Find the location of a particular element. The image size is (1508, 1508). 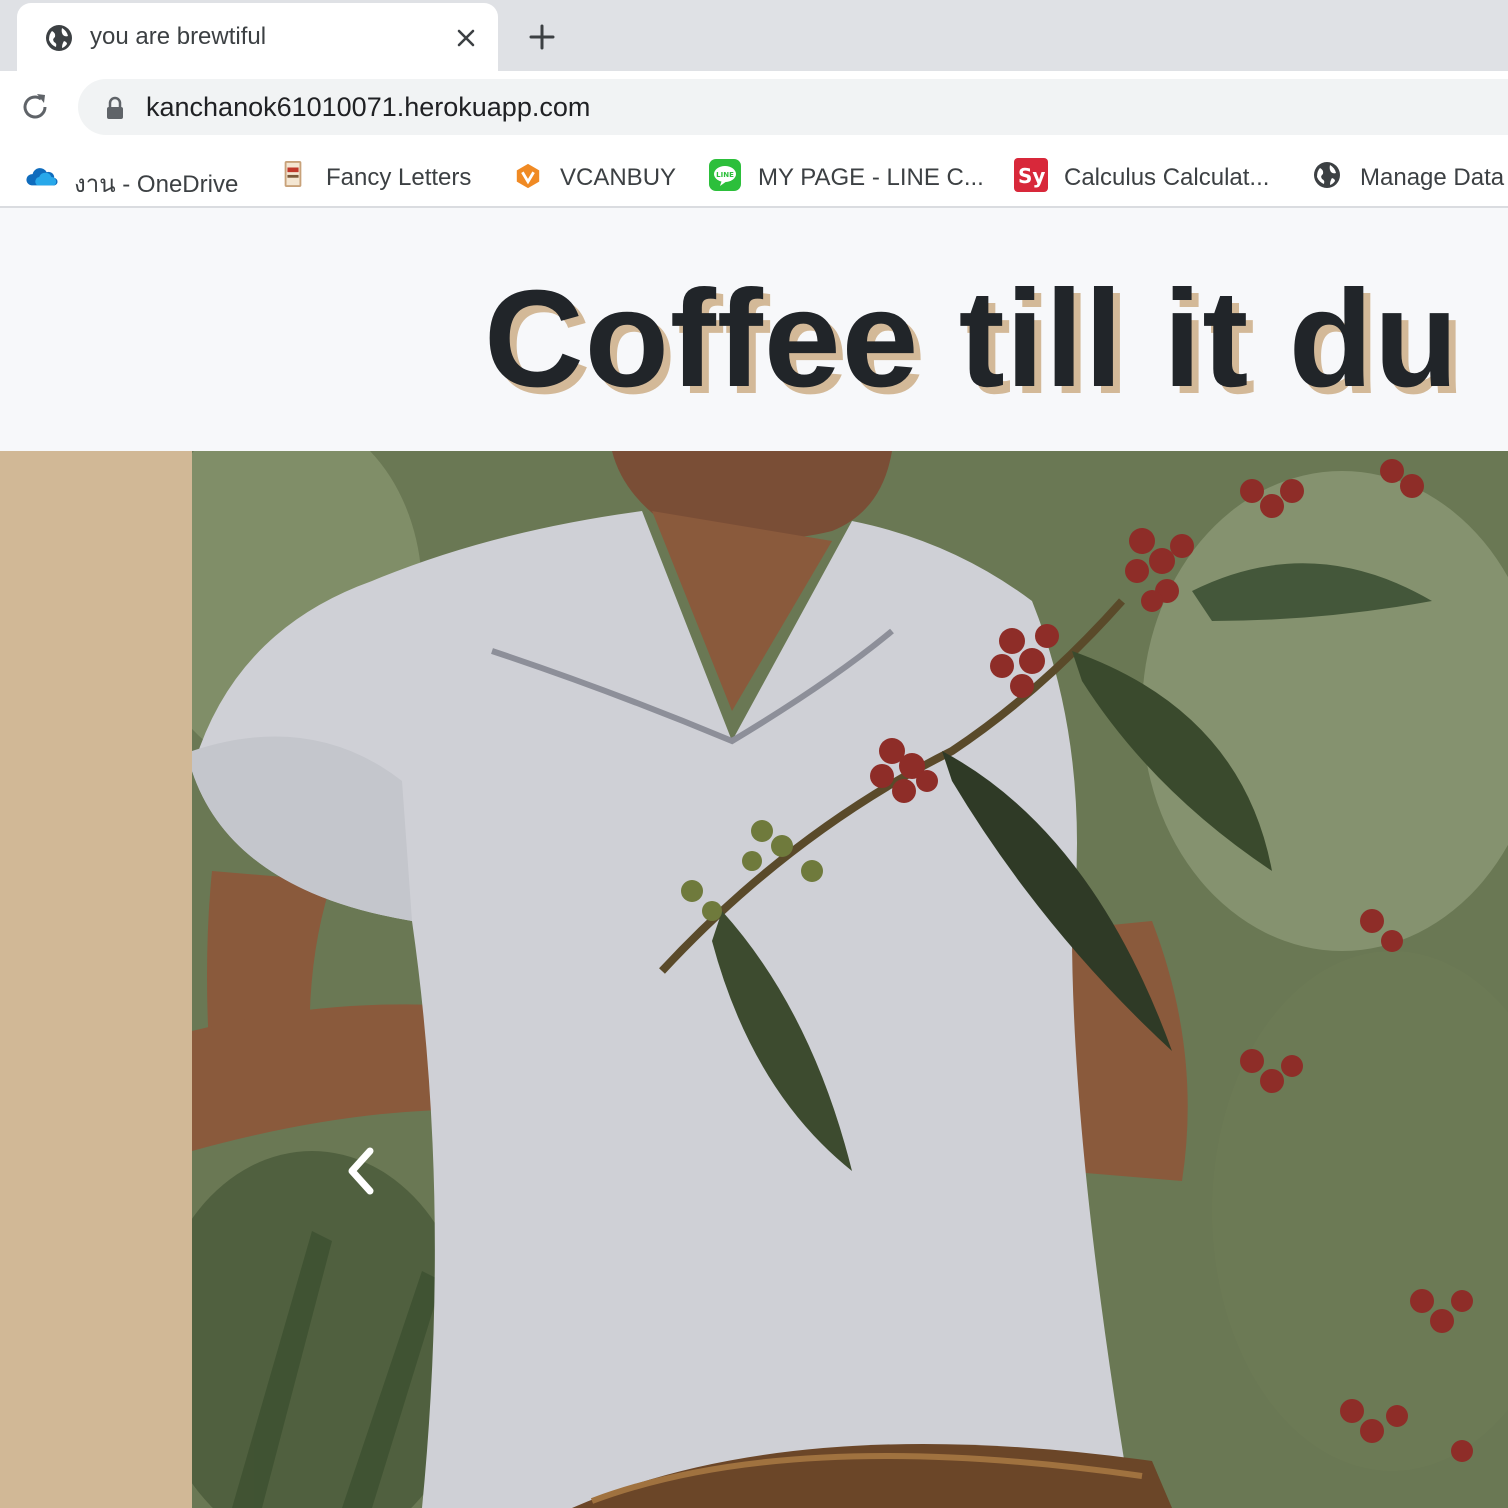

active-tab: you are brewtiful is located at coordinates (257, 37).